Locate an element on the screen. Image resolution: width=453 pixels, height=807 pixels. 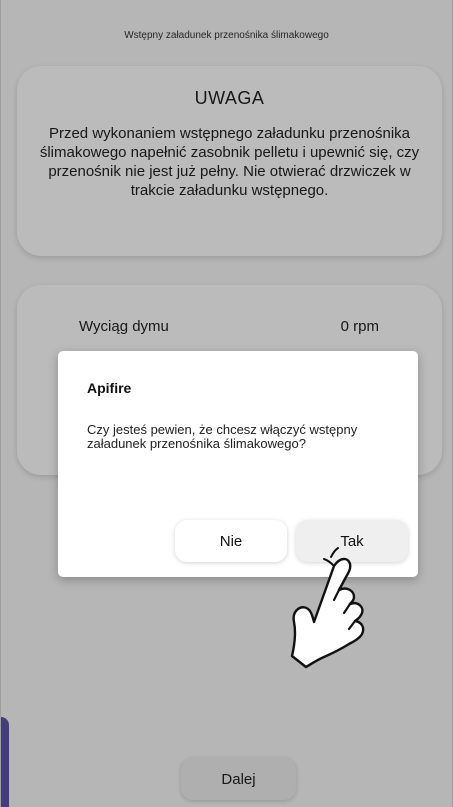
dialog-title: Apifire is located at coordinates (109, 388).